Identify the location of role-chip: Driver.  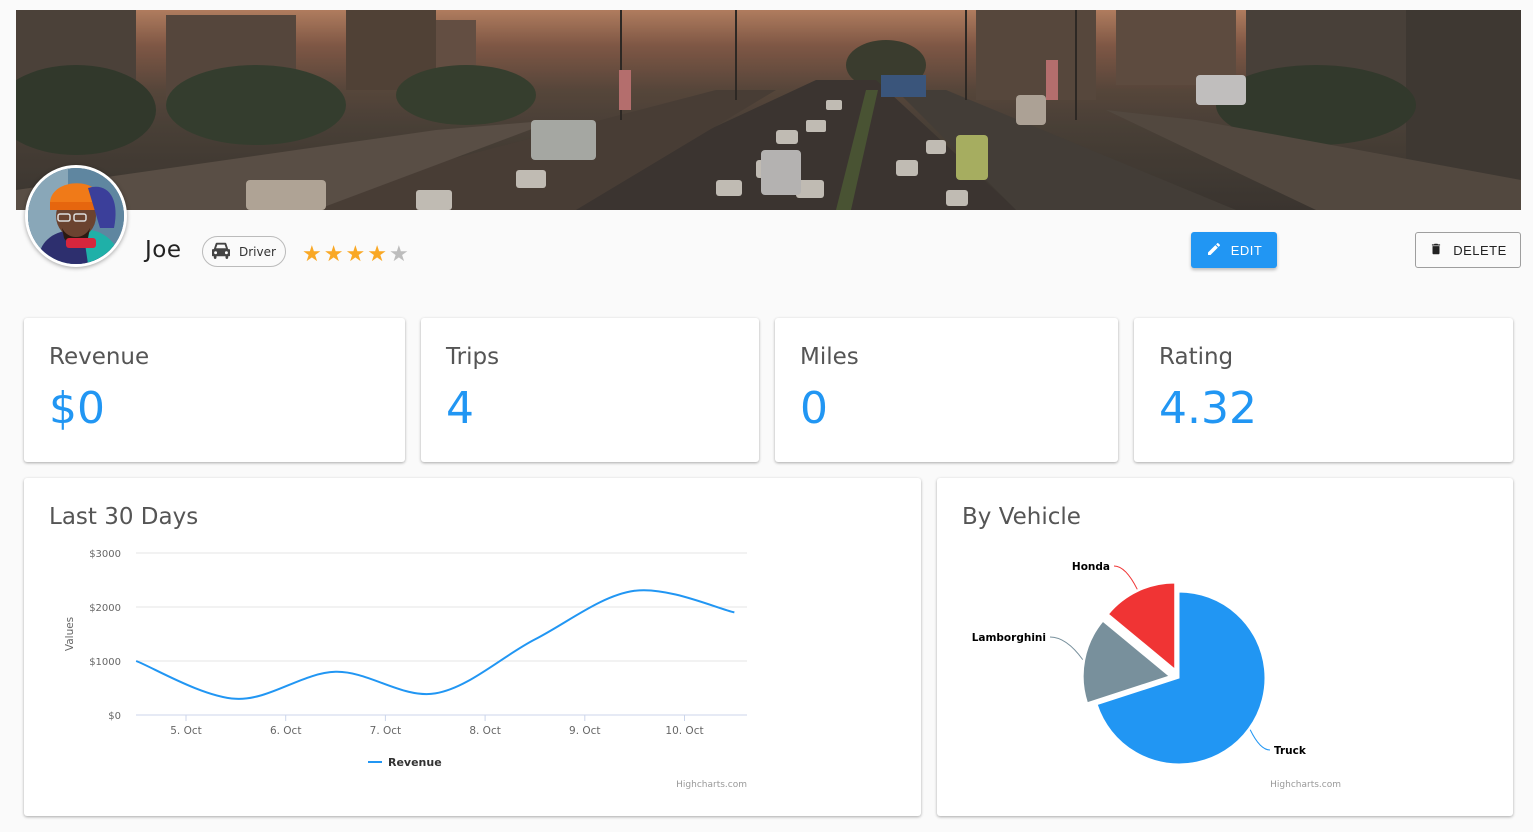
(244, 251).